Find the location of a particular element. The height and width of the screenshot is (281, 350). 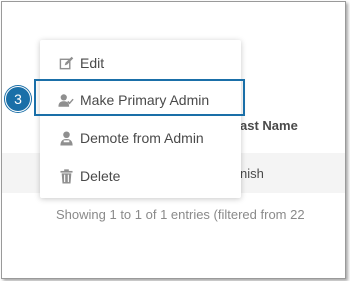

menu-item-demote-from-admin: Demote from Admin is located at coordinates (140, 138).